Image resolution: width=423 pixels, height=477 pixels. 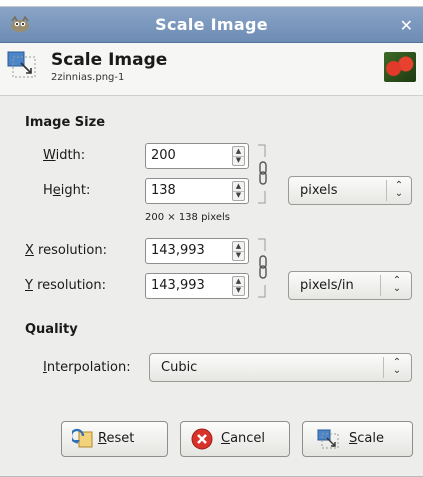 I want to click on scale-icon, so click(x=328, y=439).